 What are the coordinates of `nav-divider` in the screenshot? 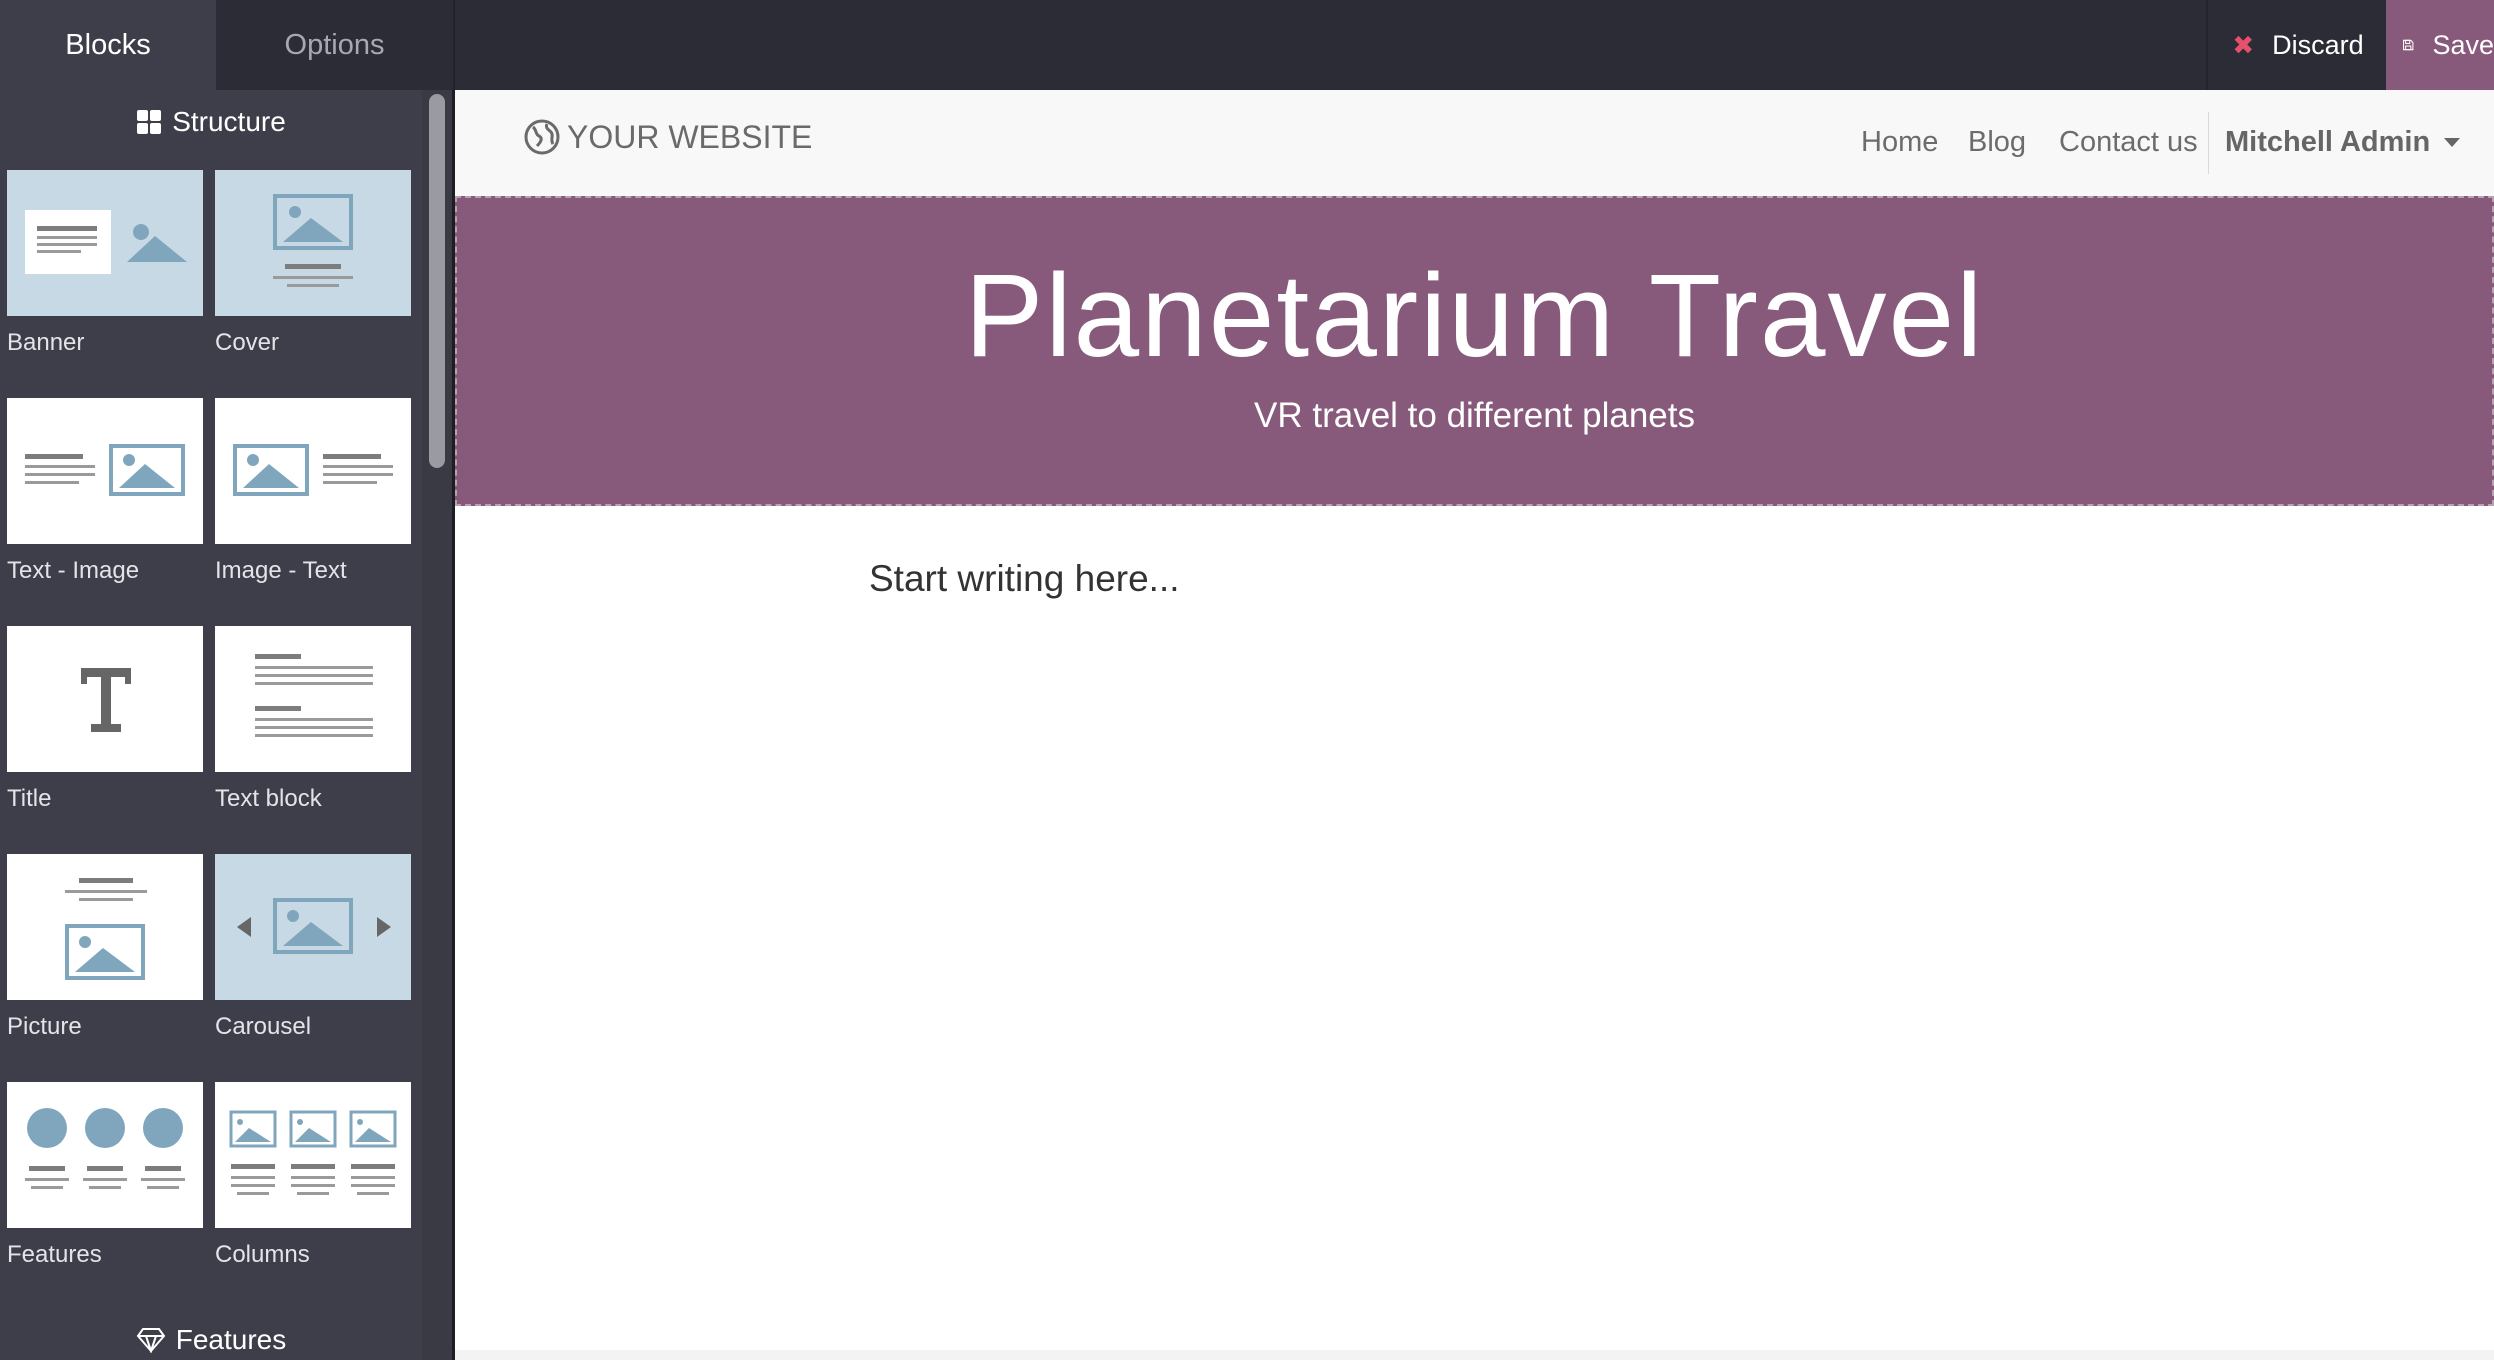 It's located at (2208, 143).